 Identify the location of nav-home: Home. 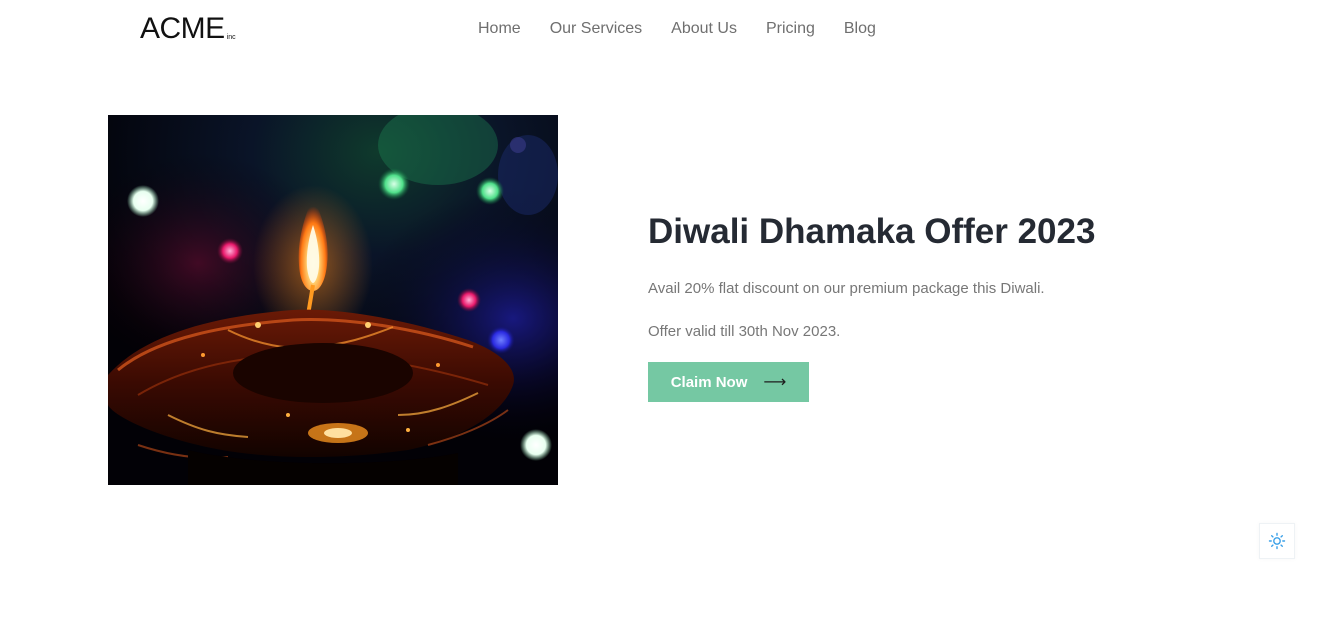
(499, 29).